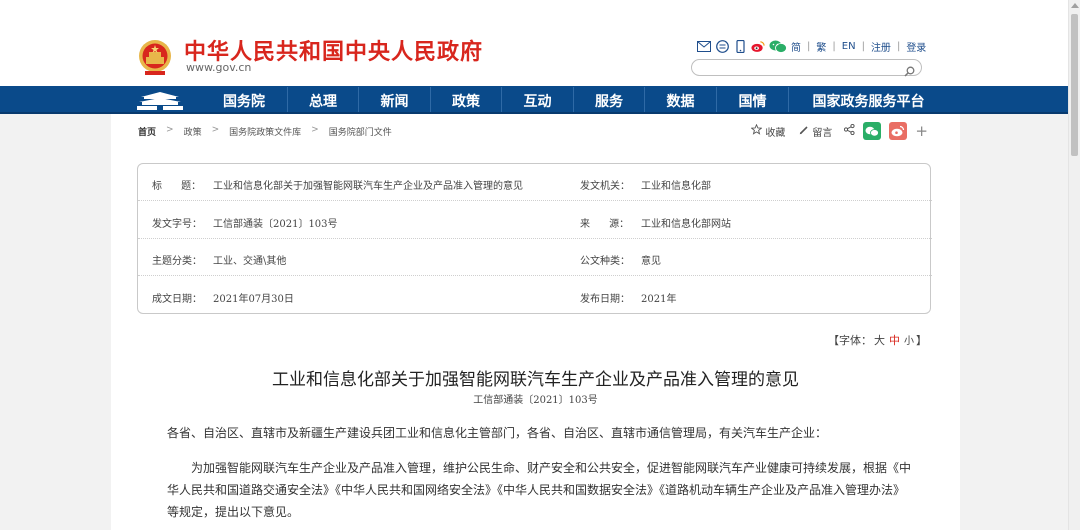 This screenshot has height=530, width=1080. What do you see at coordinates (147, 131) in the screenshot?
I see `breadcrumb-home: 首页` at bounding box center [147, 131].